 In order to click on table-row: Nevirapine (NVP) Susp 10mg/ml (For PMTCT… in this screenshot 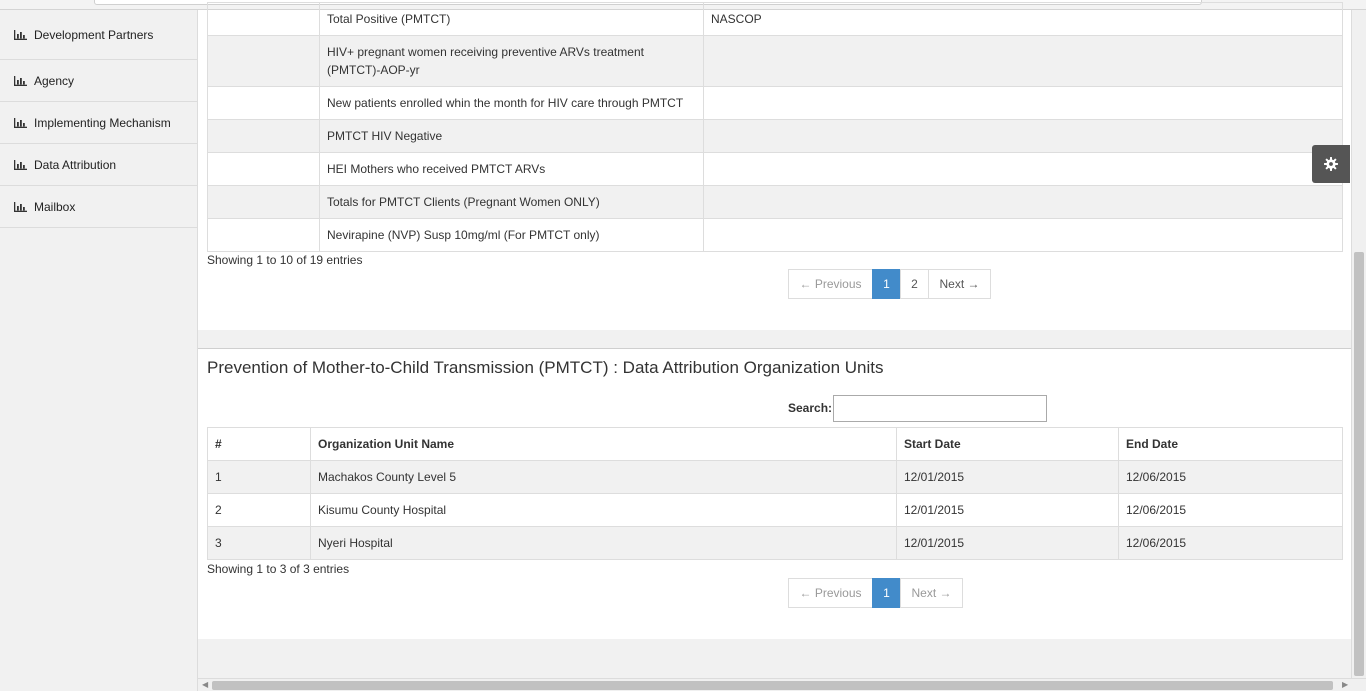, I will do `click(775, 235)`.